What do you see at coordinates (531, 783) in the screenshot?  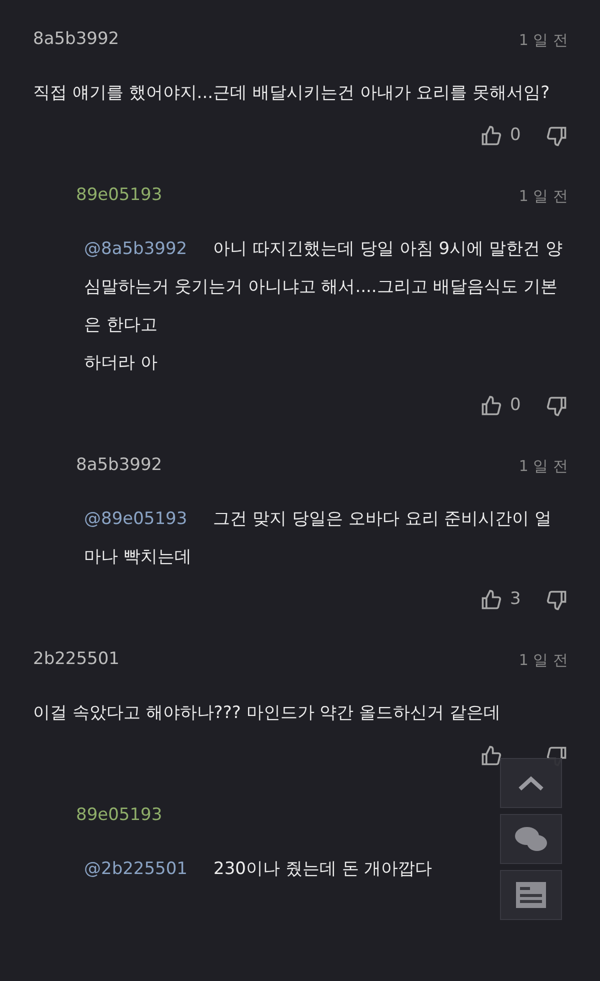 I see `scroll-top-button` at bounding box center [531, 783].